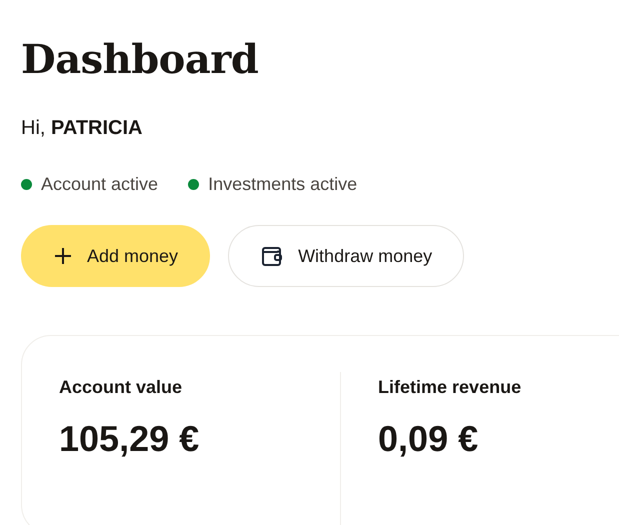 This screenshot has height=525, width=619. I want to click on withdraw-money-button: Withdraw money, so click(346, 256).